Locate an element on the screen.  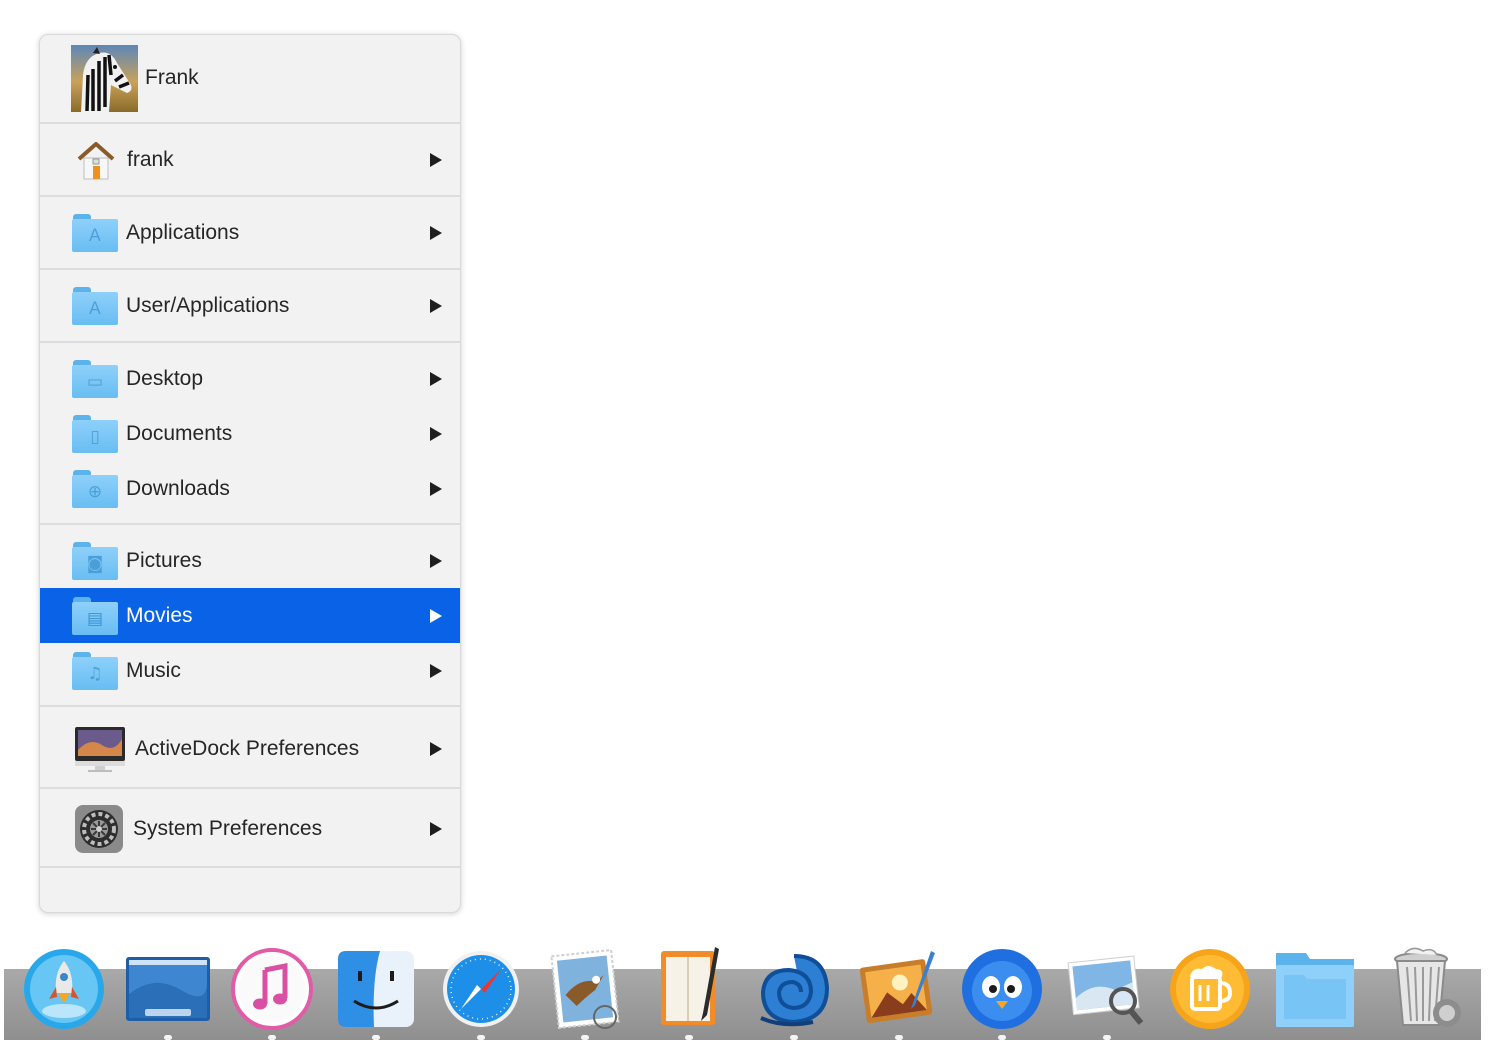
menu-item-label: ActiveDock Preferences is located at coordinates (247, 748).